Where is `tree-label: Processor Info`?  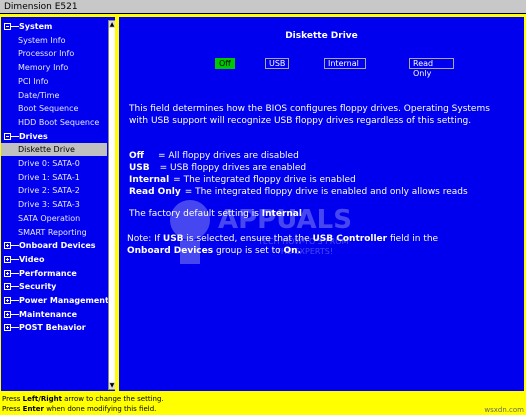 tree-label: Processor Info is located at coordinates (46, 54).